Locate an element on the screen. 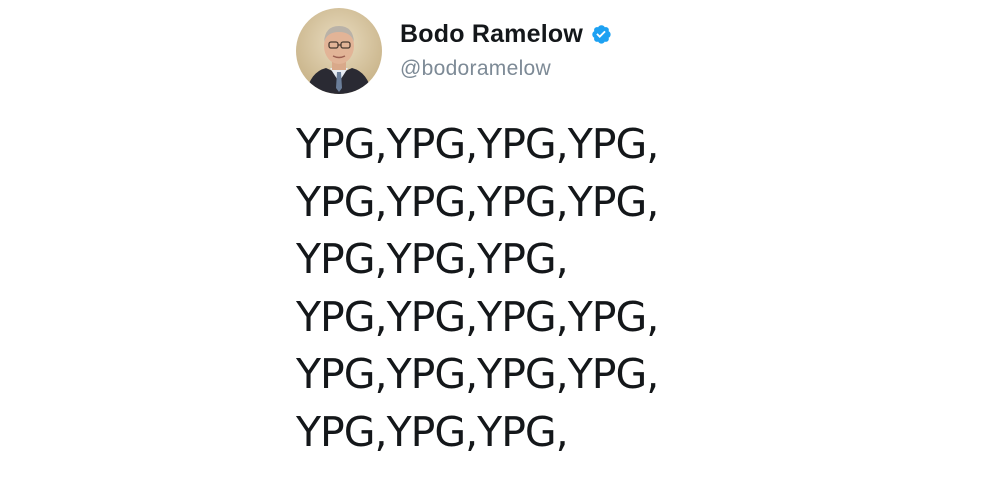 The image size is (990, 500). author-handle: @bodoramelow is located at coordinates (506, 69).